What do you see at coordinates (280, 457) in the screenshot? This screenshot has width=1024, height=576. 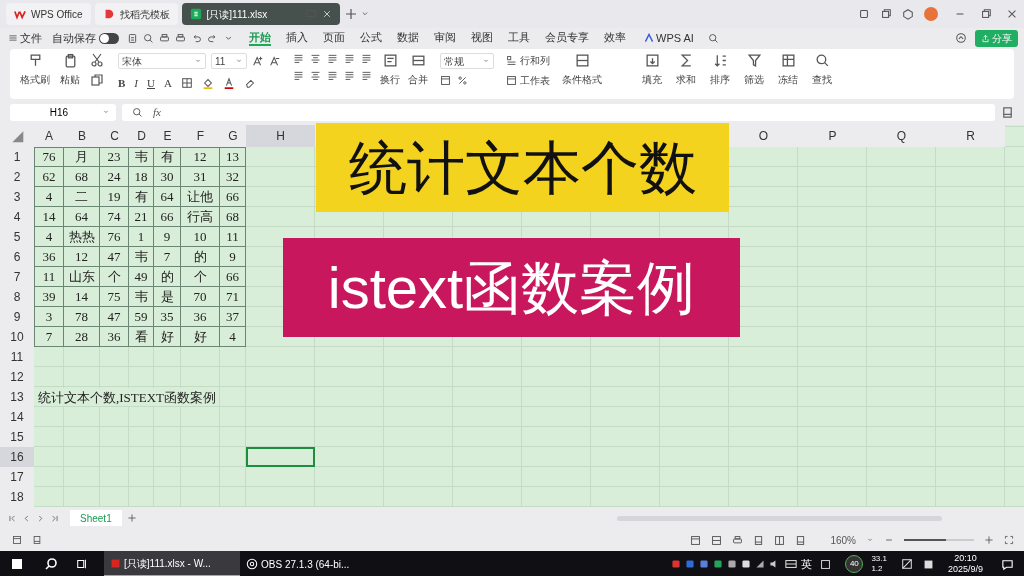 I see `selected-cell` at bounding box center [280, 457].